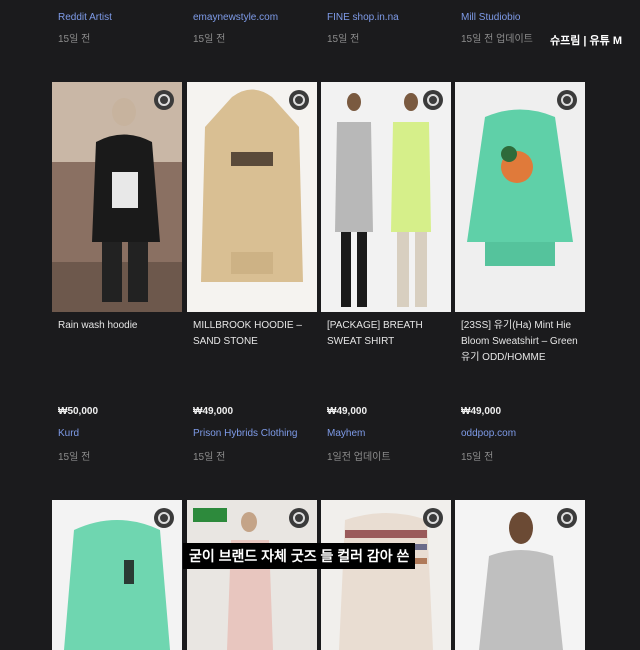  What do you see at coordinates (117, 26) in the screenshot?
I see `top-item-1: Reddit Artist 15일 전` at bounding box center [117, 26].